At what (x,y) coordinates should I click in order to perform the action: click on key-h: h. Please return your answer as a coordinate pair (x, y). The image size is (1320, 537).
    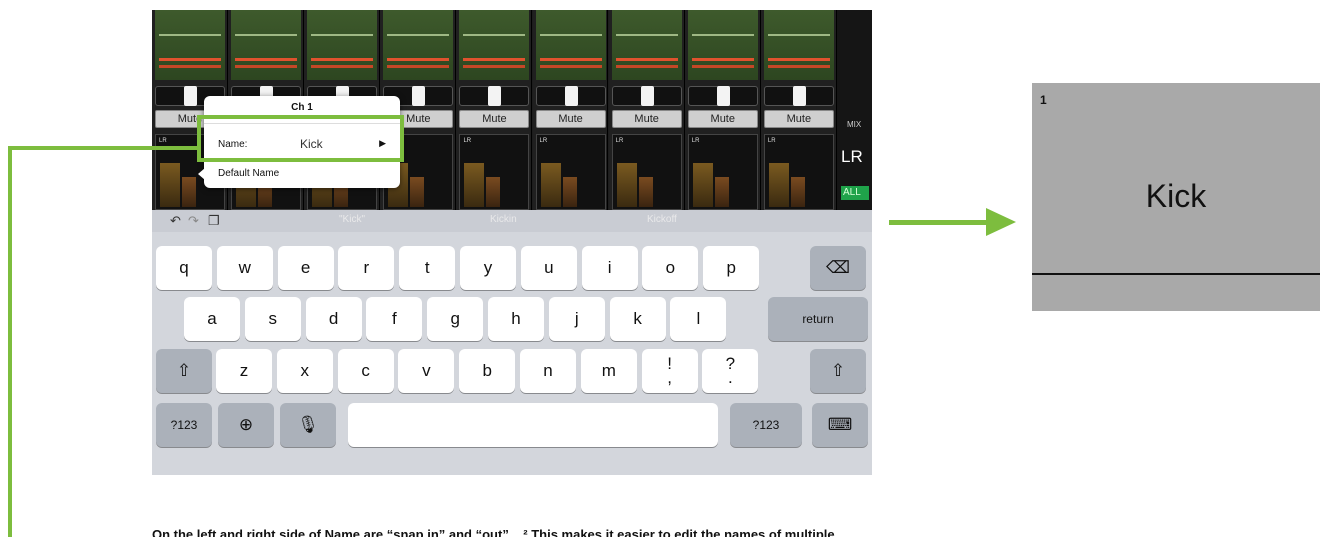
    Looking at the image, I should click on (516, 319).